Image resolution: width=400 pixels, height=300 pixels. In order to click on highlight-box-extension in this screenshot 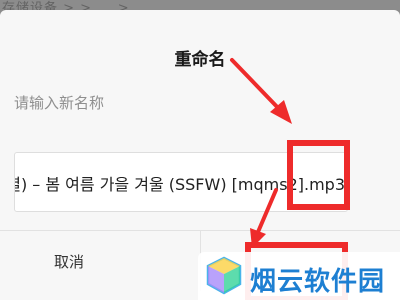, I will do `click(318, 175)`.